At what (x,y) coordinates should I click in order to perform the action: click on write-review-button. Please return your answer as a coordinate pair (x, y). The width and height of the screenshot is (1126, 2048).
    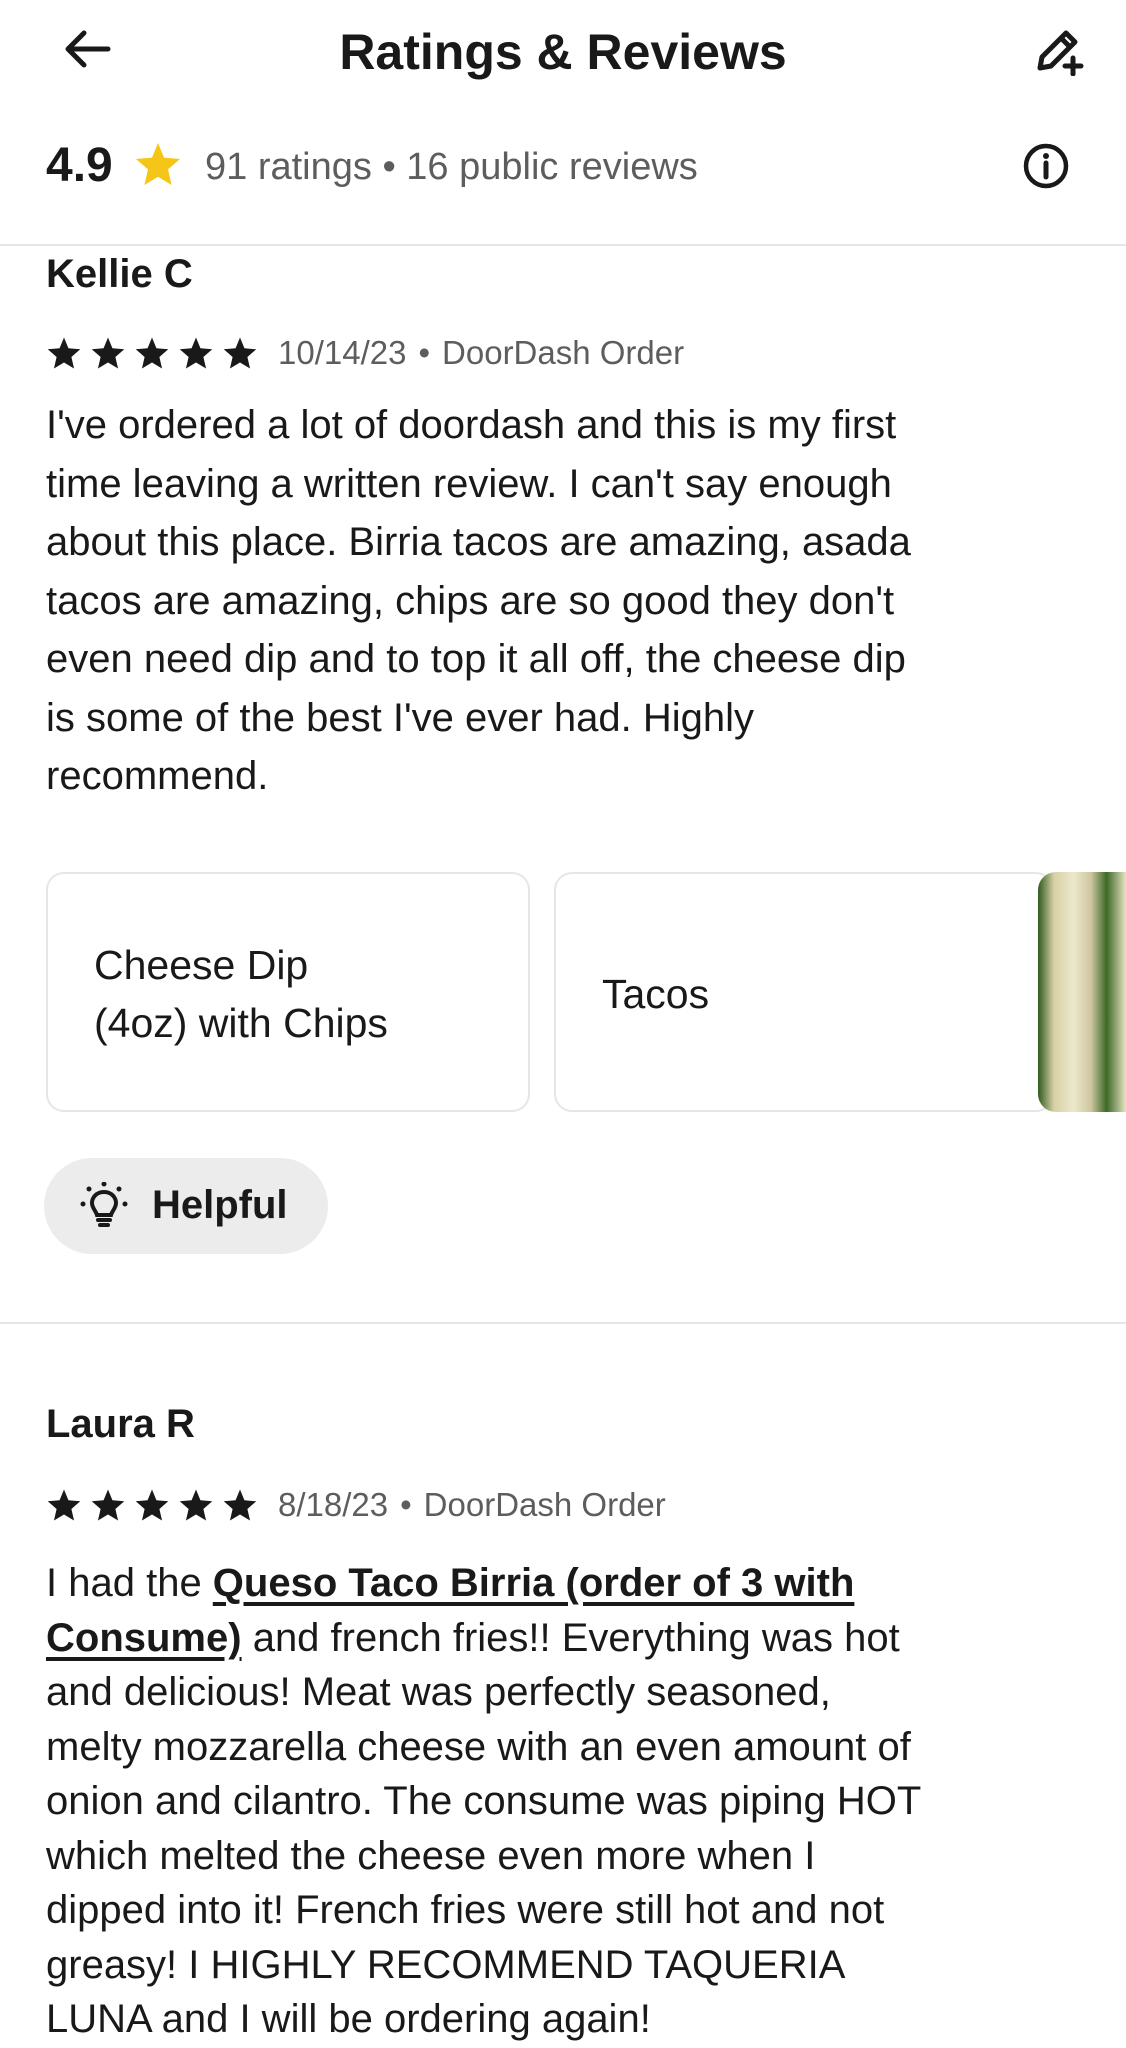
    Looking at the image, I should click on (1058, 52).